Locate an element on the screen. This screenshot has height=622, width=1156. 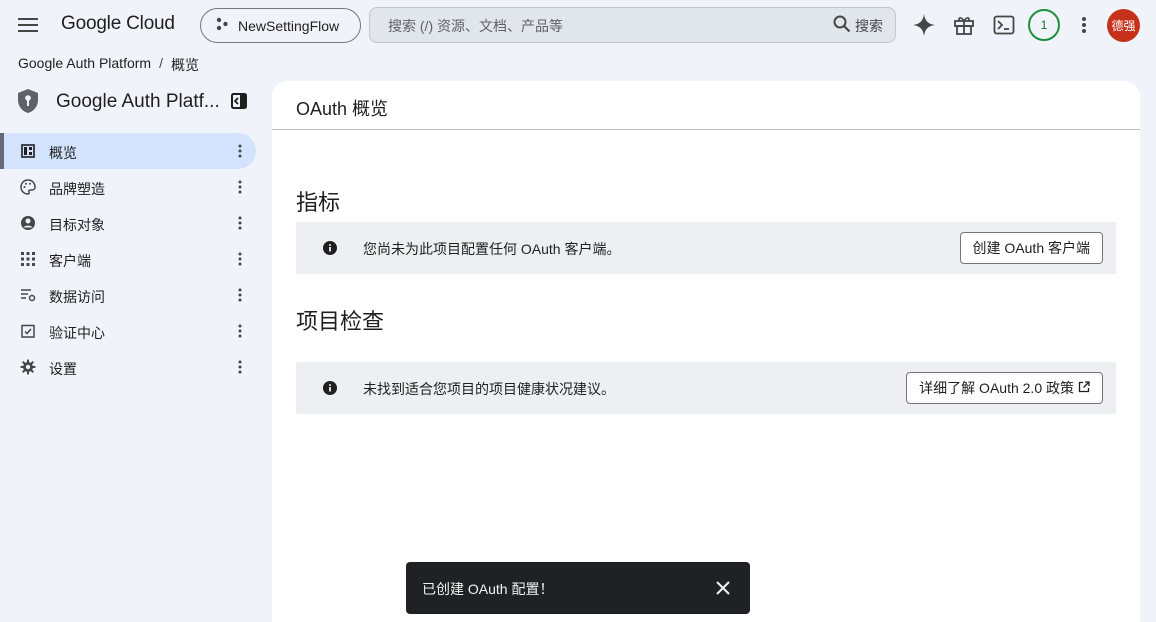
sidebar-item-label: 设置 is located at coordinates (63, 369).